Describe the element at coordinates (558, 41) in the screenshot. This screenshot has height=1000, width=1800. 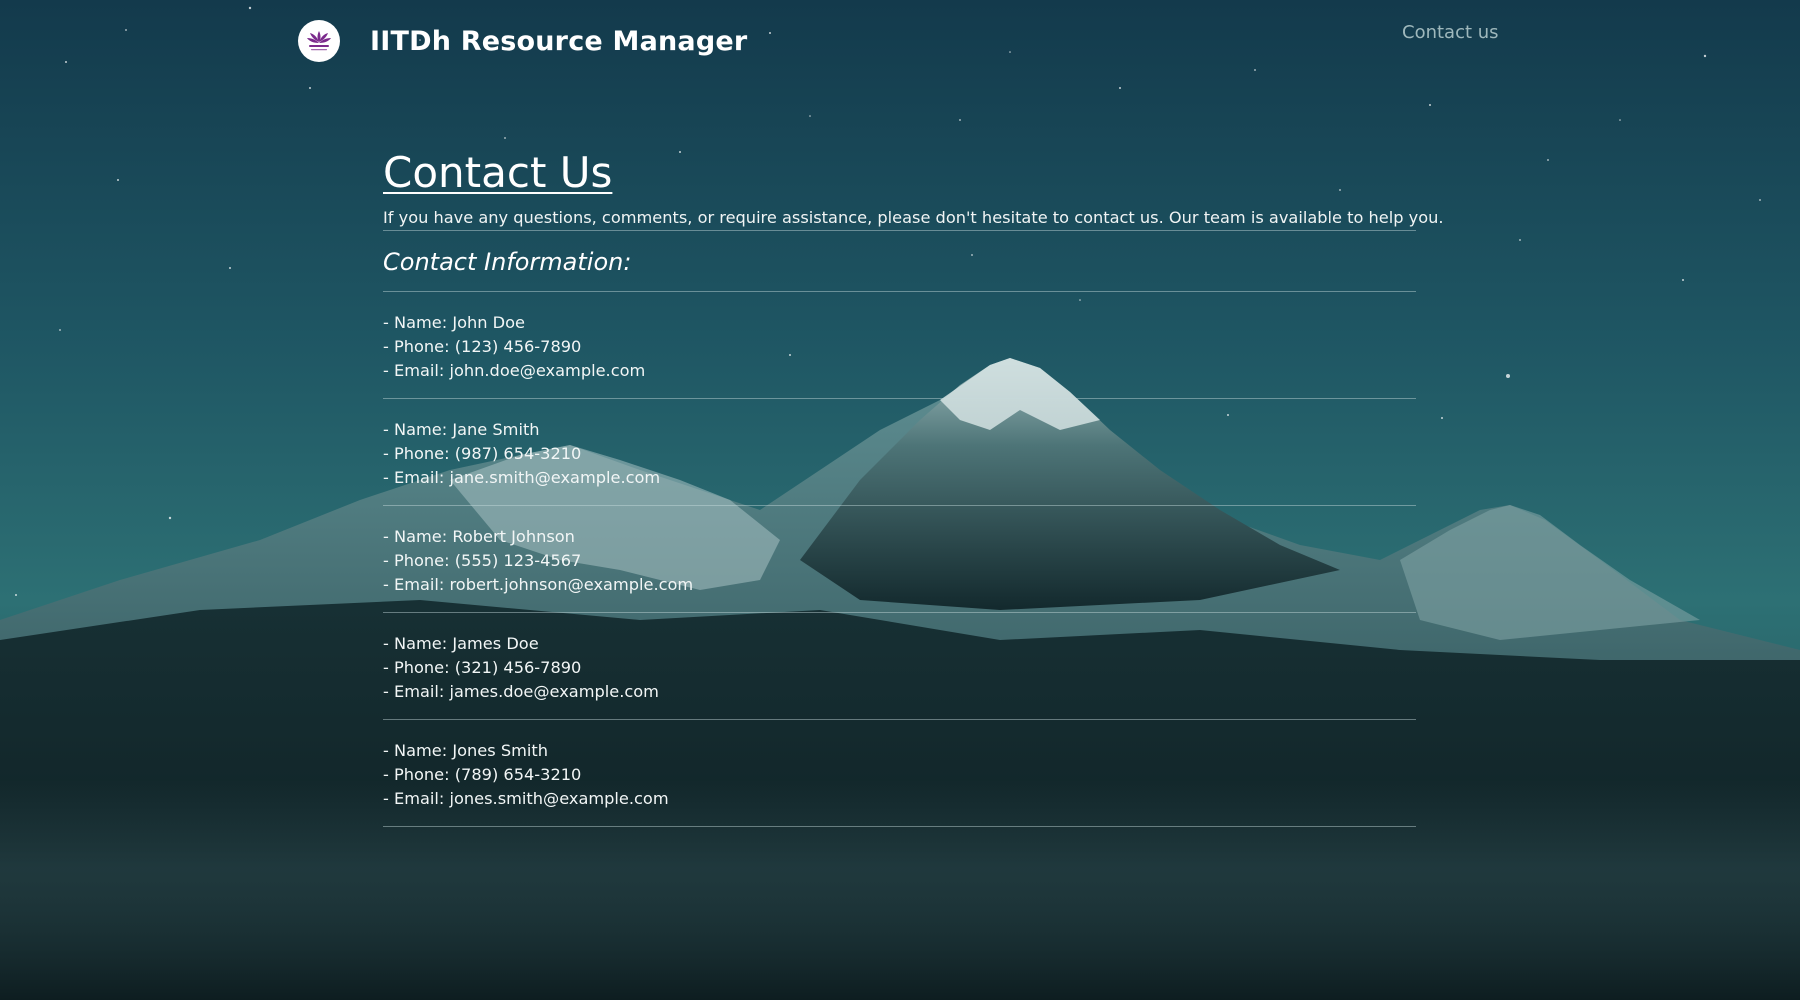
I see `brand-title: IITDh Resource Manager` at that location.